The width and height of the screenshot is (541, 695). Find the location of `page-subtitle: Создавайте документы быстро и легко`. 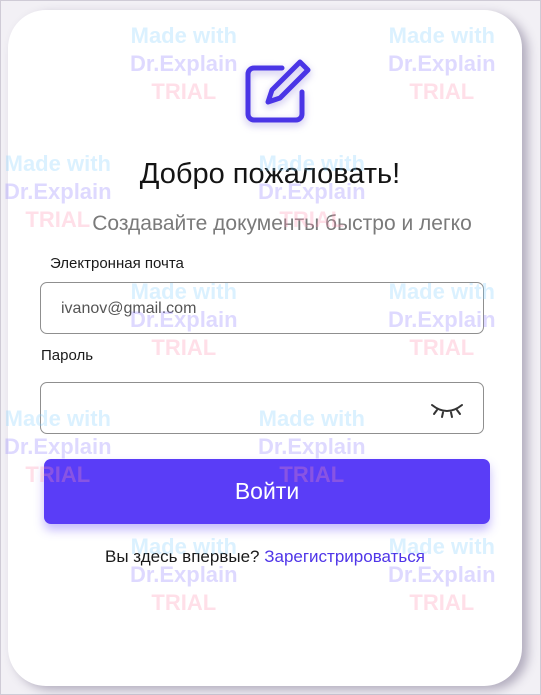

page-subtitle: Создавайте документы быстро и легко is located at coordinates (282, 223).